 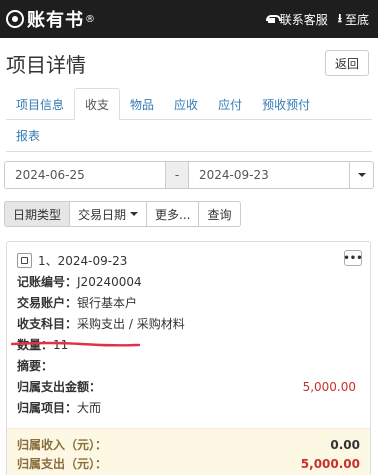 I want to click on registered-mark: ®, so click(x=90, y=19).